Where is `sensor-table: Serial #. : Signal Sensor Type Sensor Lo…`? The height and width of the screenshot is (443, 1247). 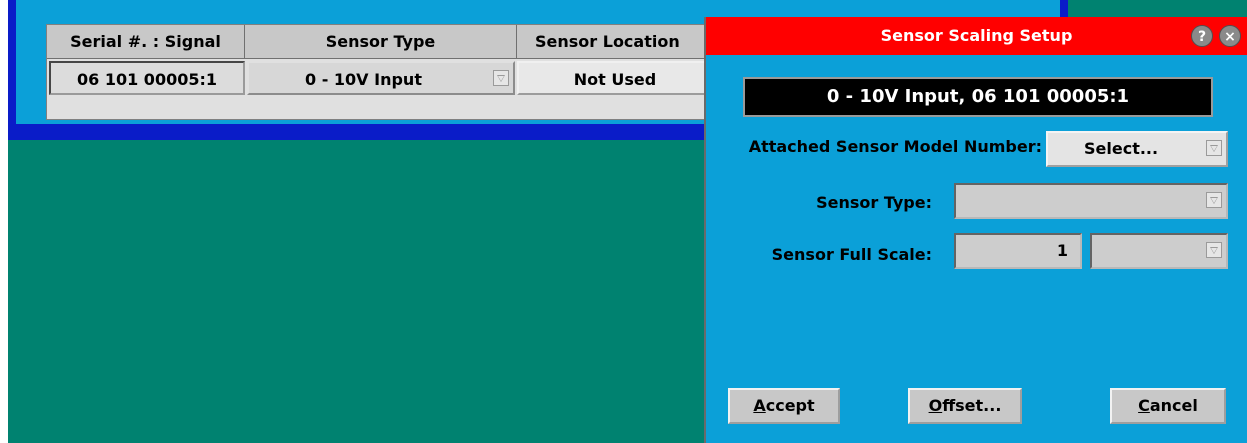
sensor-table: Serial #. : Signal Sensor Type Sensor Lo… is located at coordinates (417, 72).